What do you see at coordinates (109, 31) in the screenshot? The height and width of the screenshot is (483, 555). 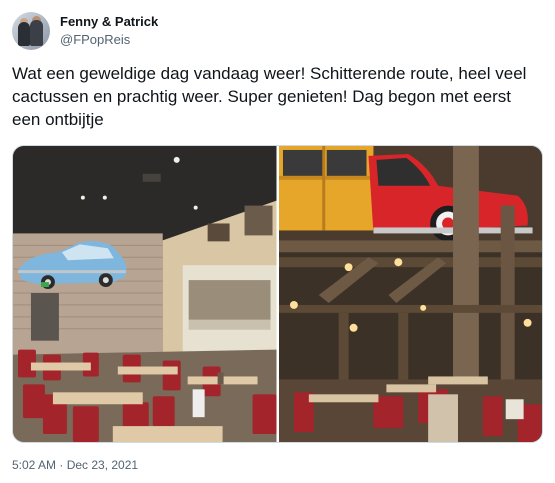 I see `author-info: Fenny & Patrick @FPopReis` at bounding box center [109, 31].